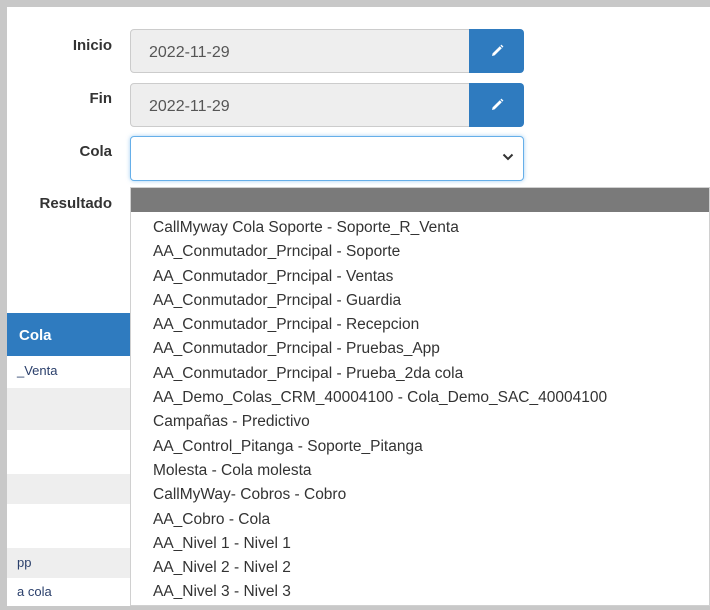 Image resolution: width=710 pixels, height=610 pixels. What do you see at coordinates (300, 51) in the screenshot?
I see `inicio-date-input: 2022-11-29` at bounding box center [300, 51].